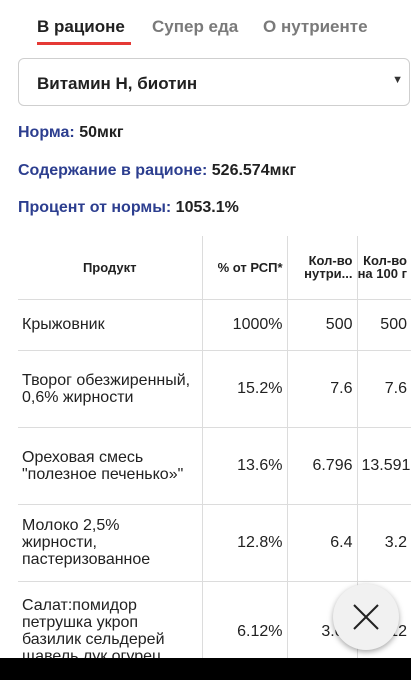 The image size is (411, 680). I want to click on product-cell: Крыжовник, so click(110, 325).